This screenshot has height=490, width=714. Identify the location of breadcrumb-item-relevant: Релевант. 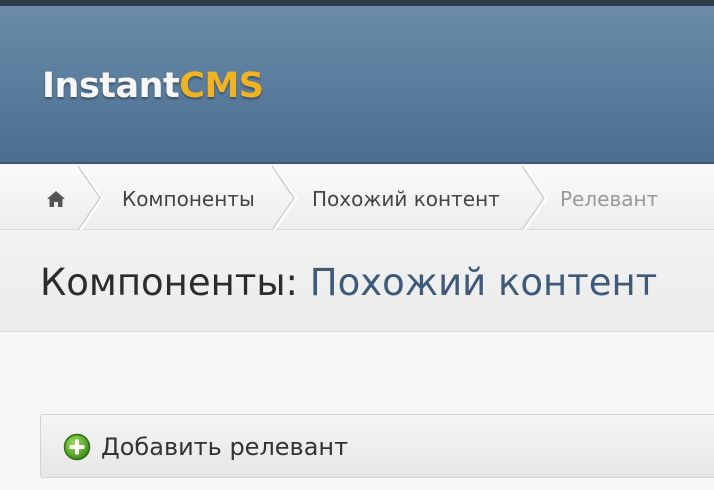
(609, 199).